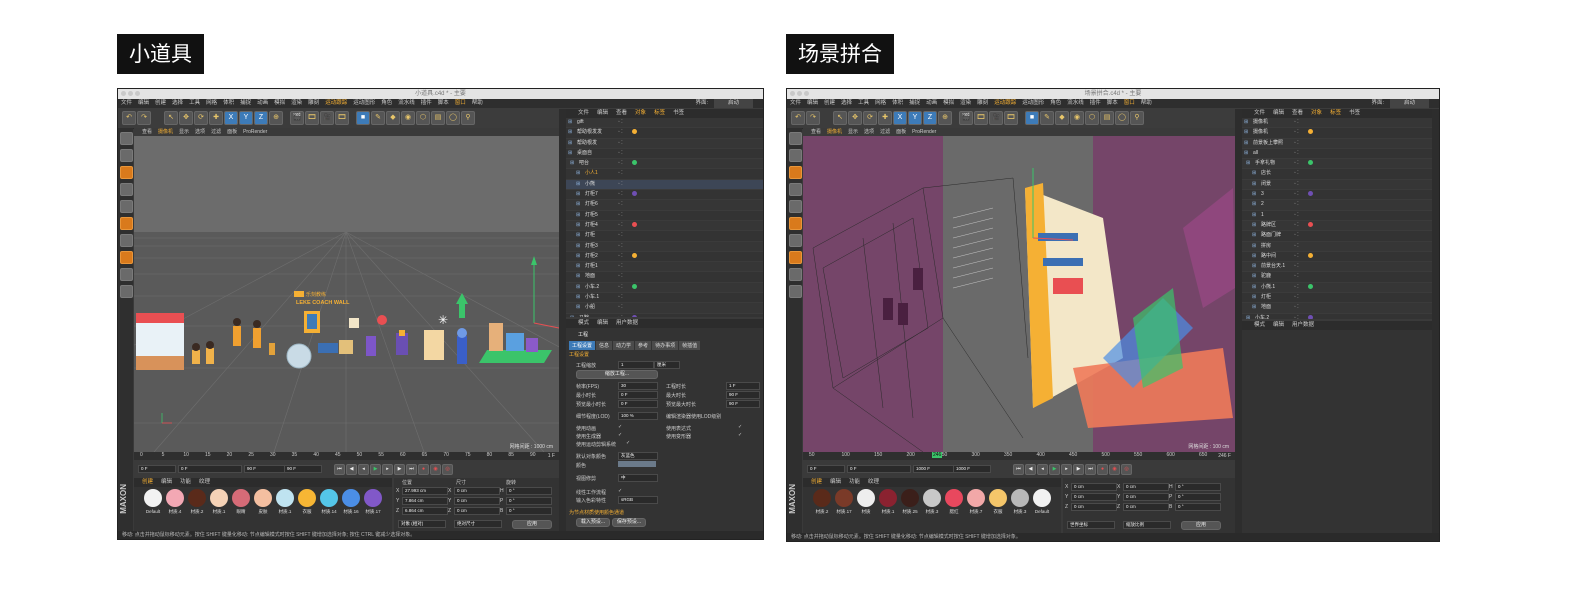 This screenshot has width=1573, height=600. I want to click on attr-header-tab: 编辑, so click(602, 323).